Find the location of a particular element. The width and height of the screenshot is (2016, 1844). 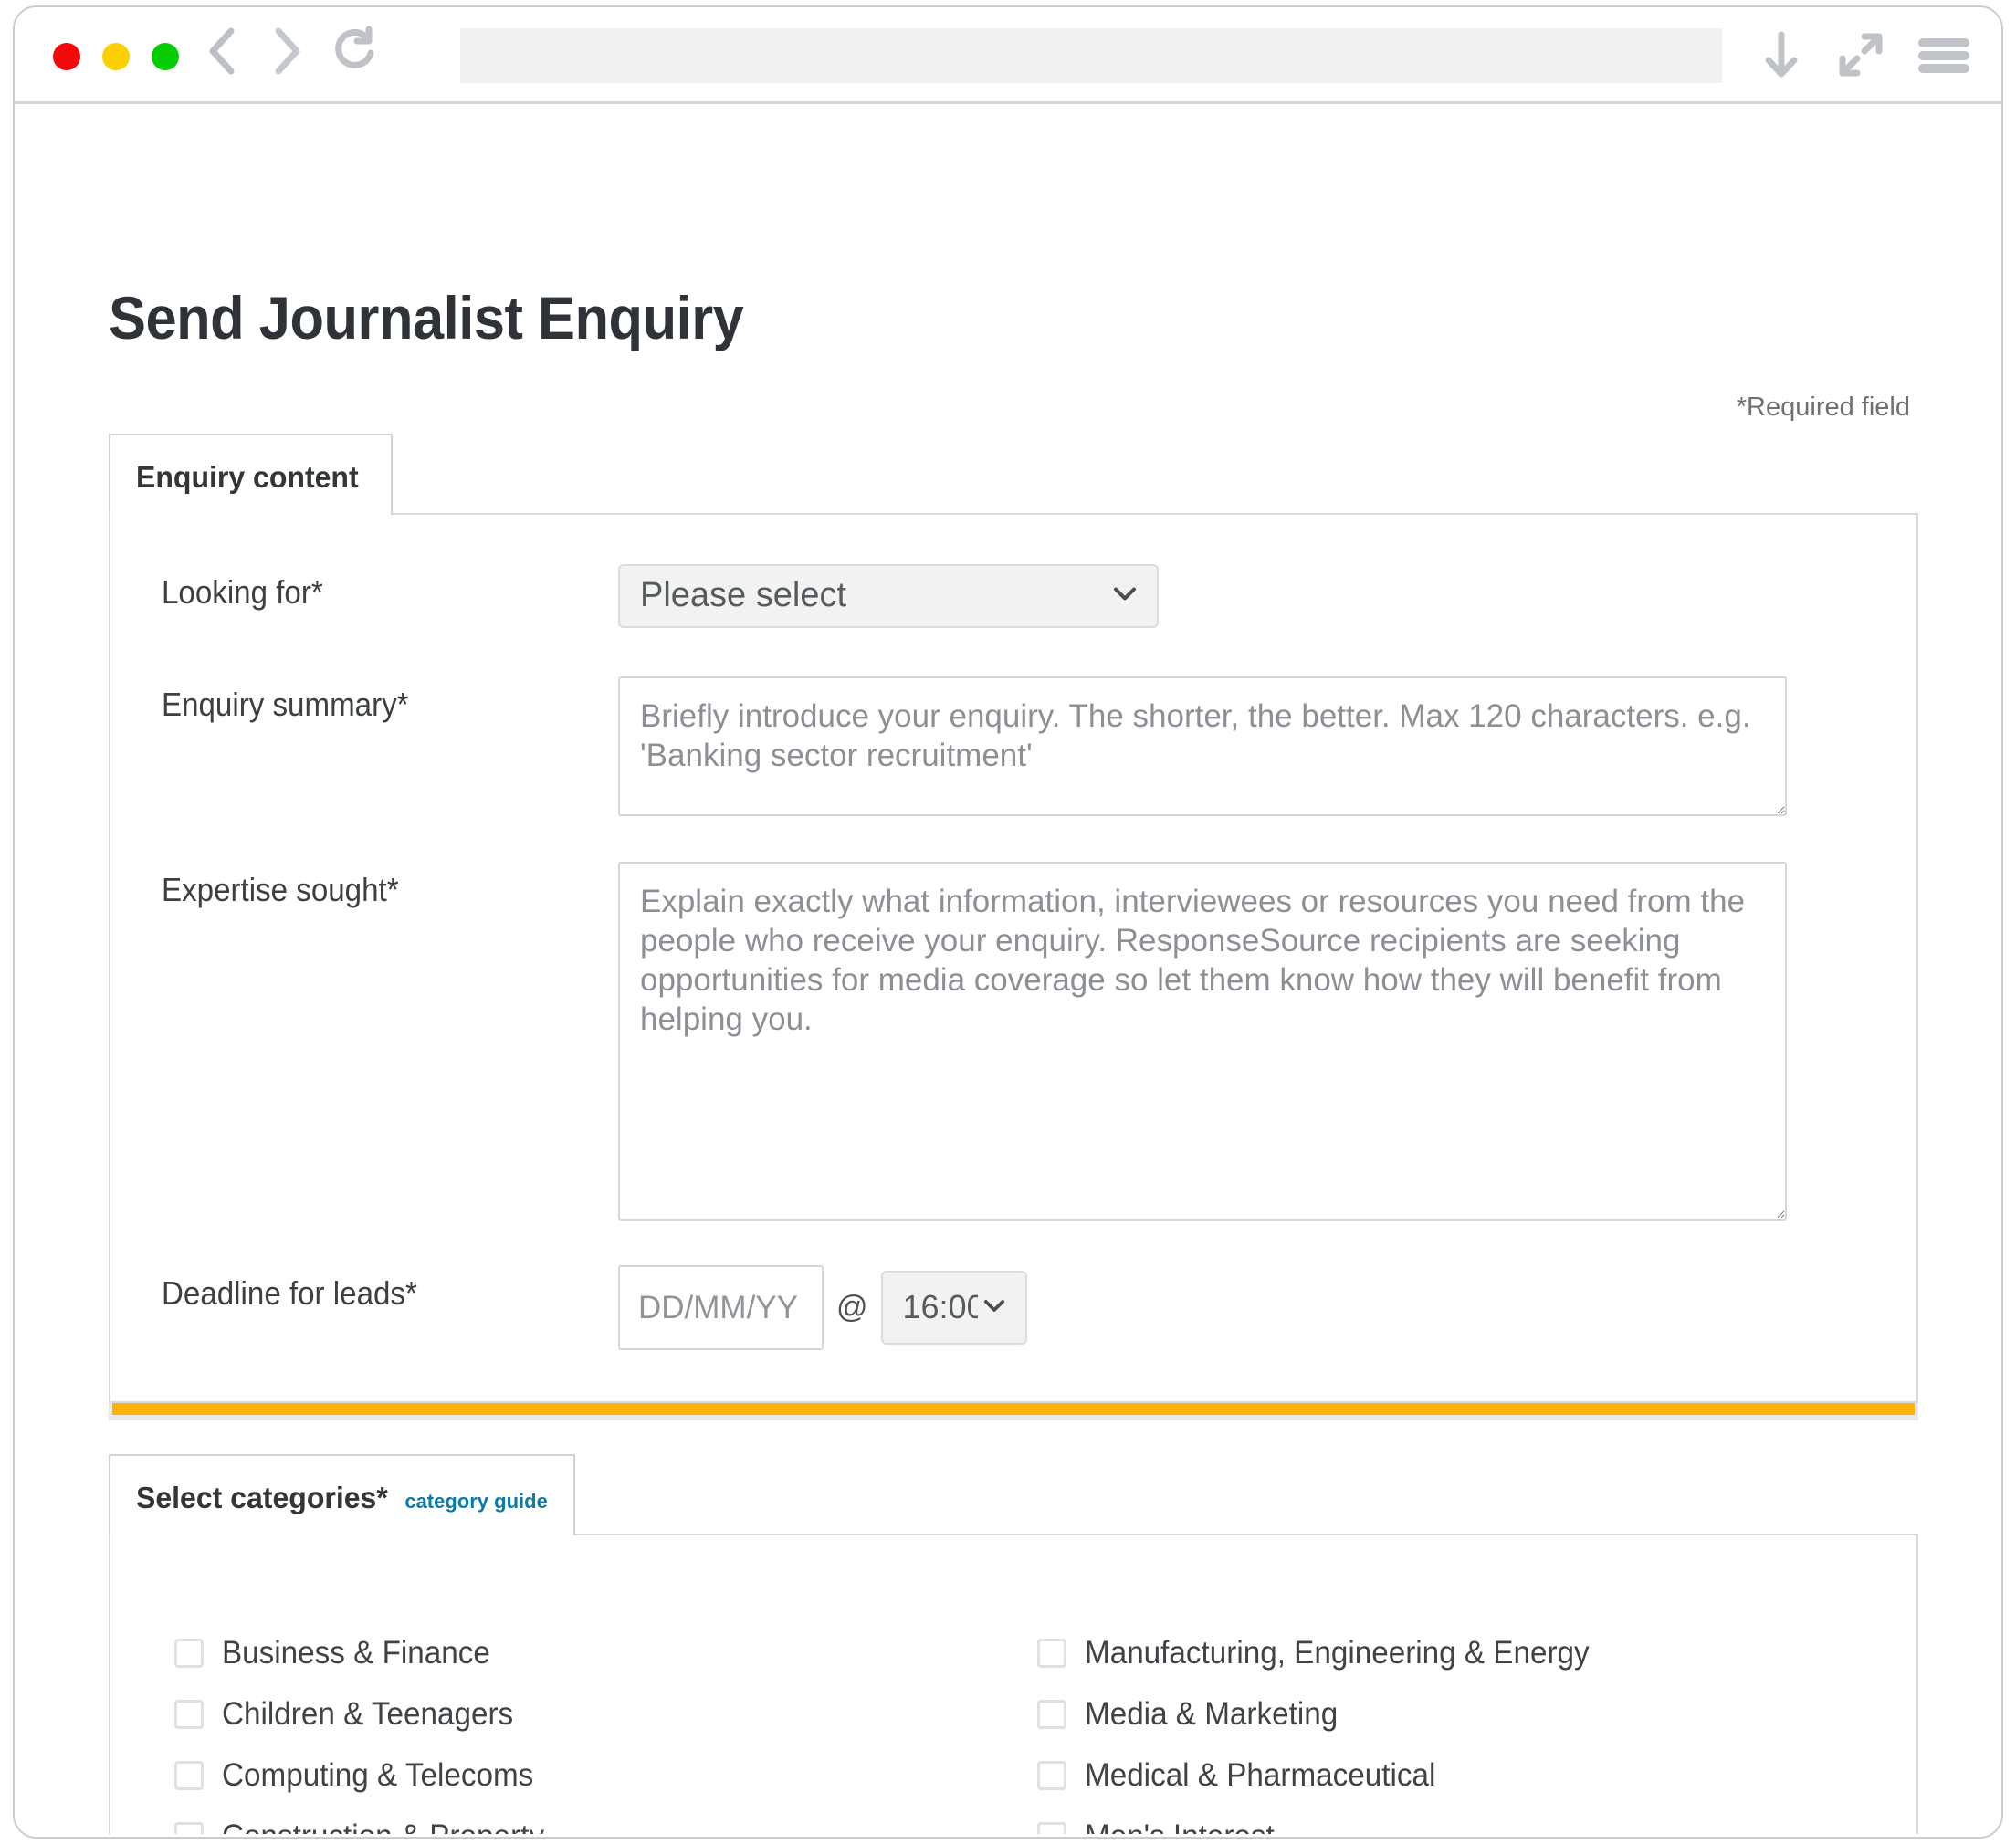

navigation-buttons is located at coordinates (290, 52).